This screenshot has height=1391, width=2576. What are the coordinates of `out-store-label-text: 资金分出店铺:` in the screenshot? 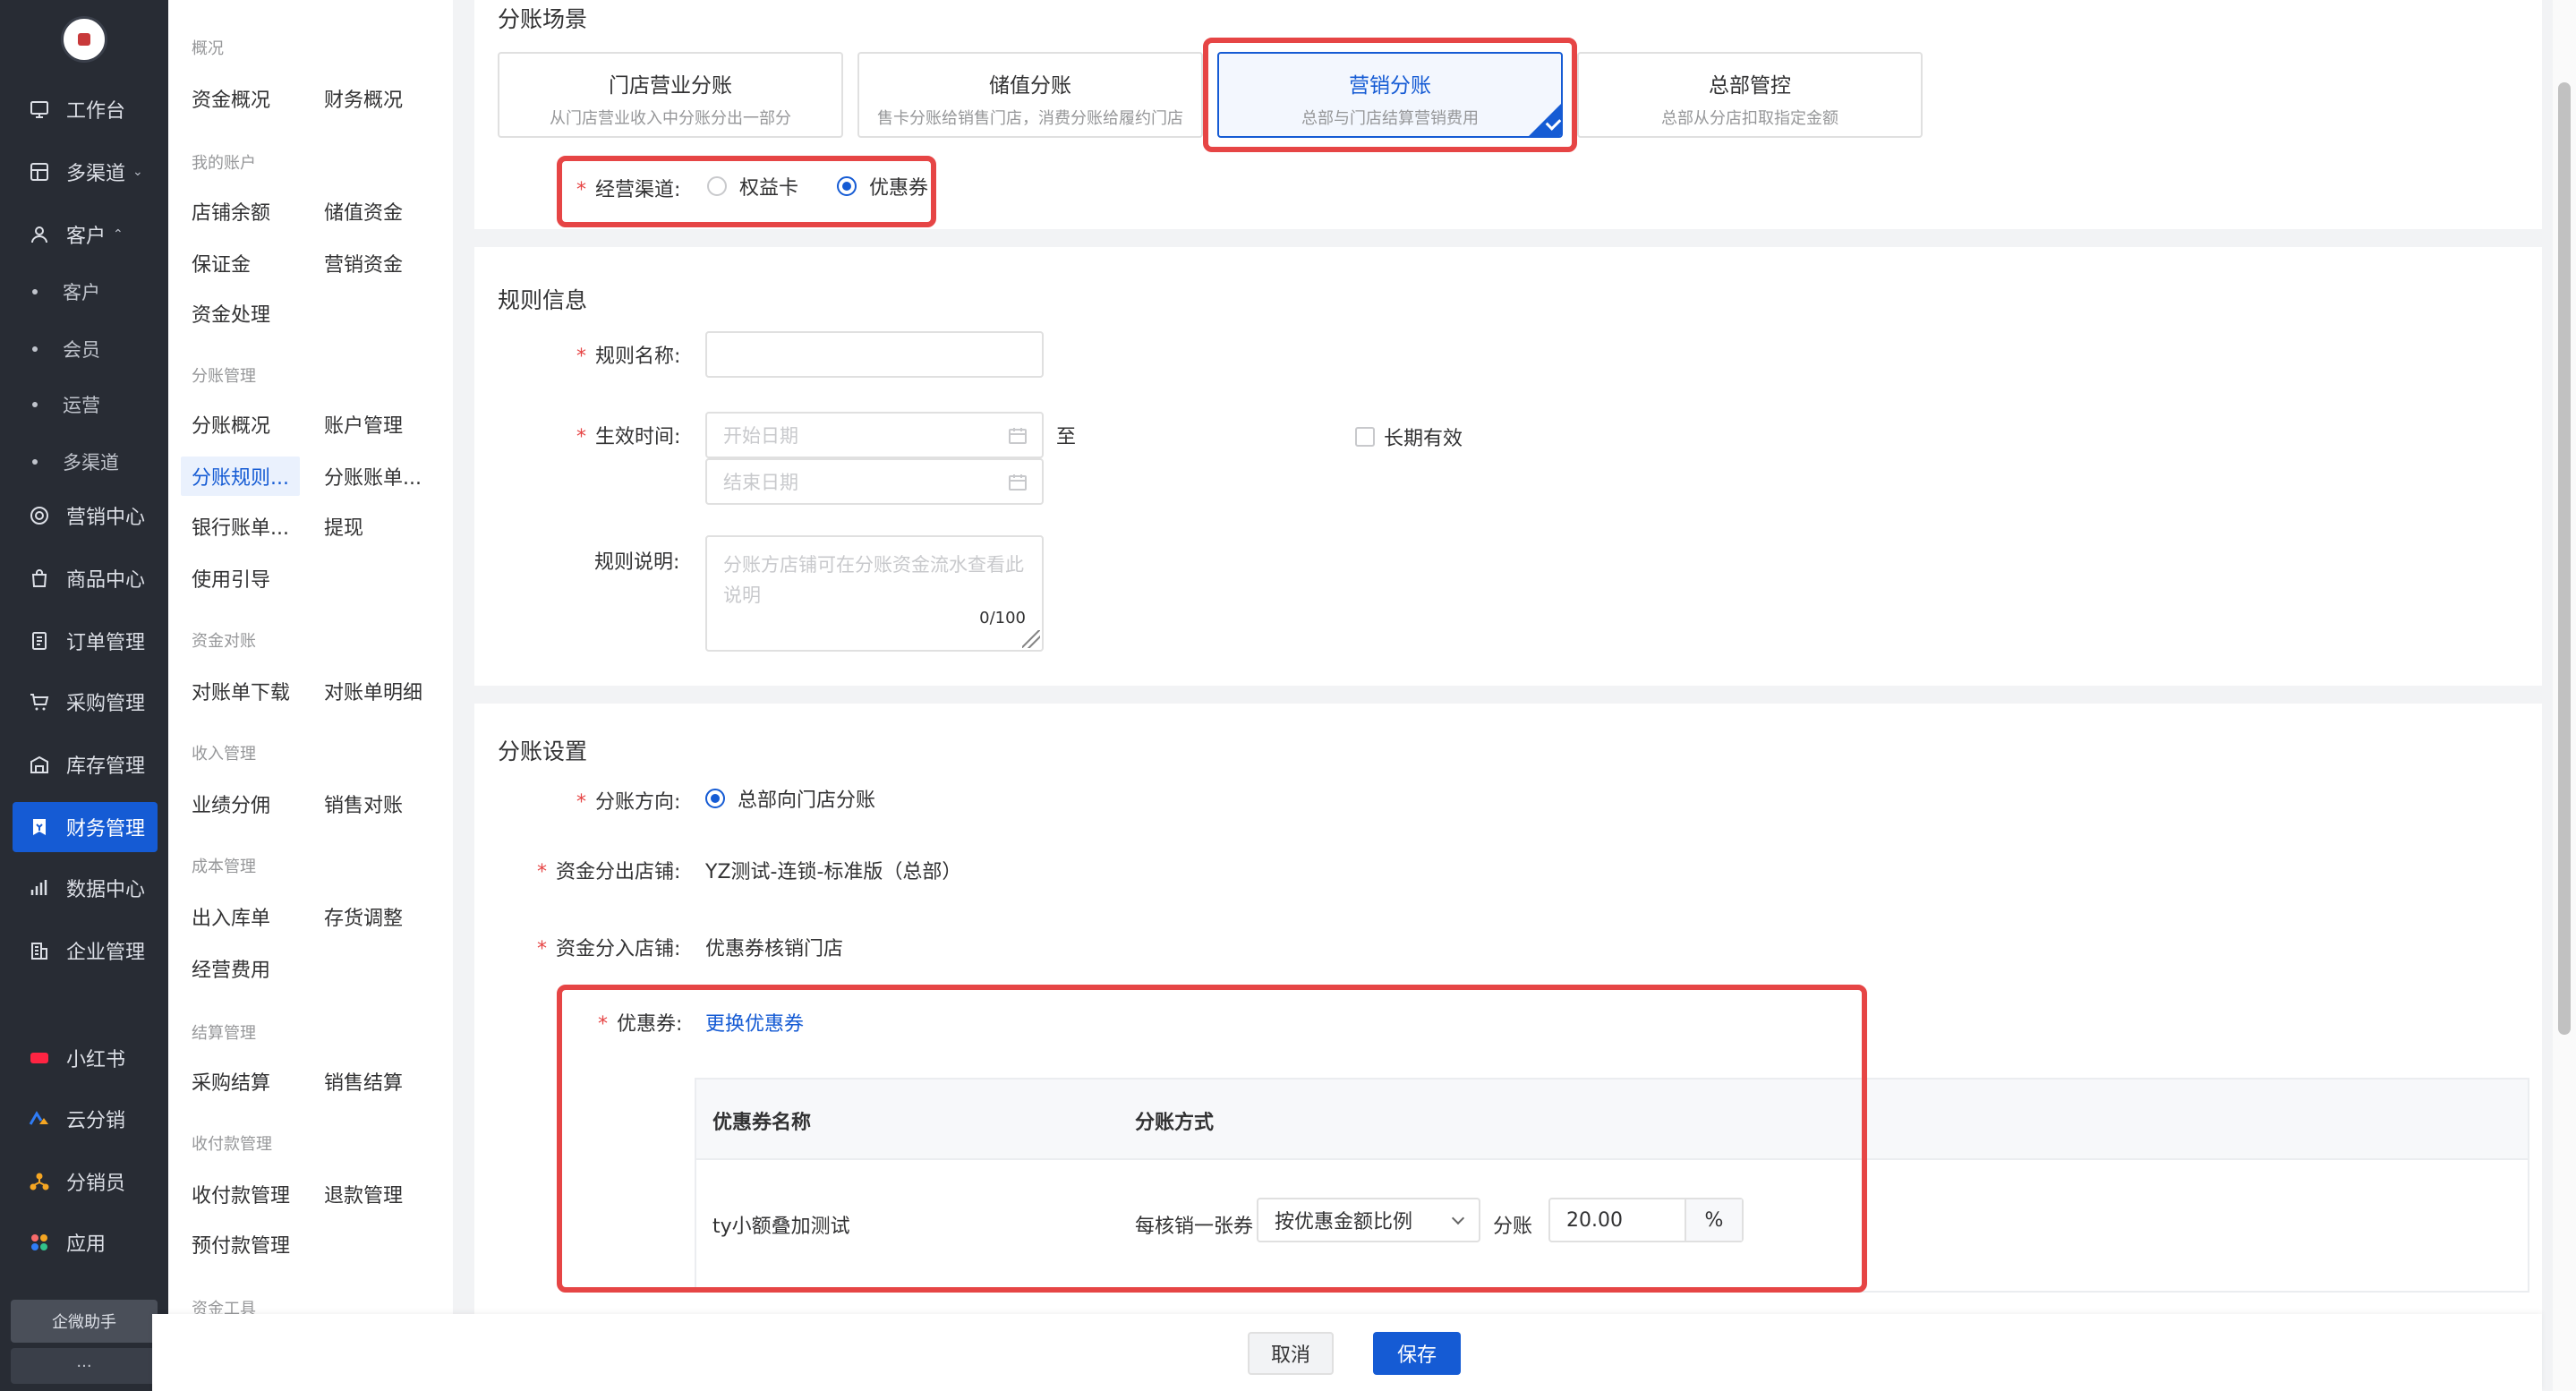 It's located at (618, 872).